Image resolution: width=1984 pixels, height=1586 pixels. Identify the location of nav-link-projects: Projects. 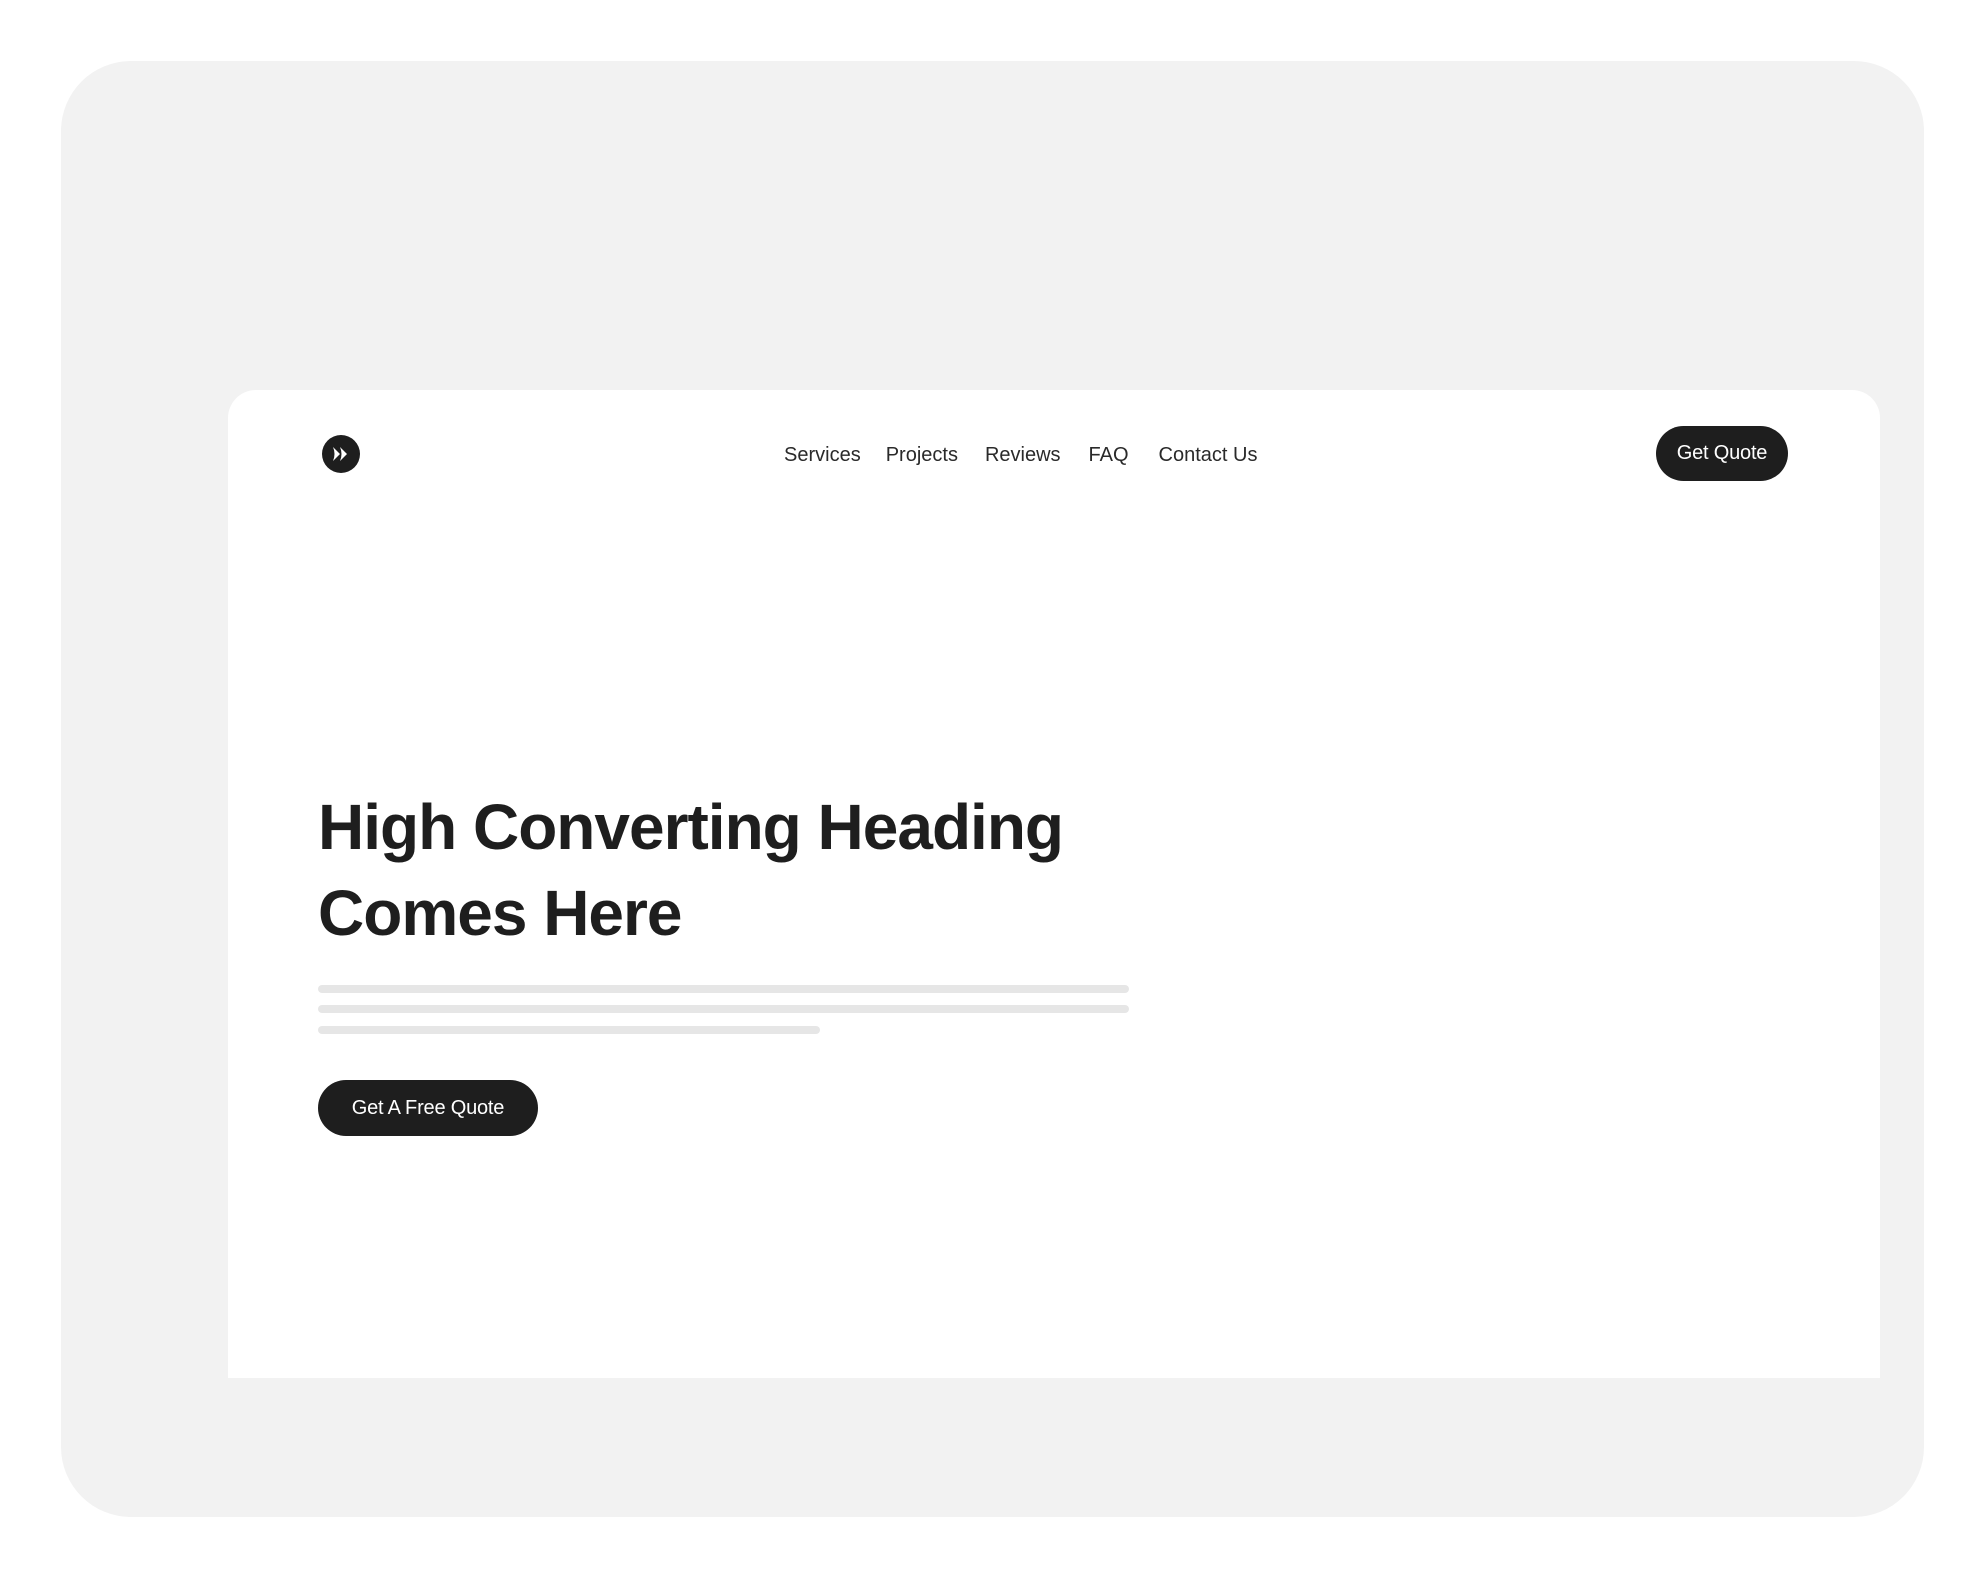
(922, 455).